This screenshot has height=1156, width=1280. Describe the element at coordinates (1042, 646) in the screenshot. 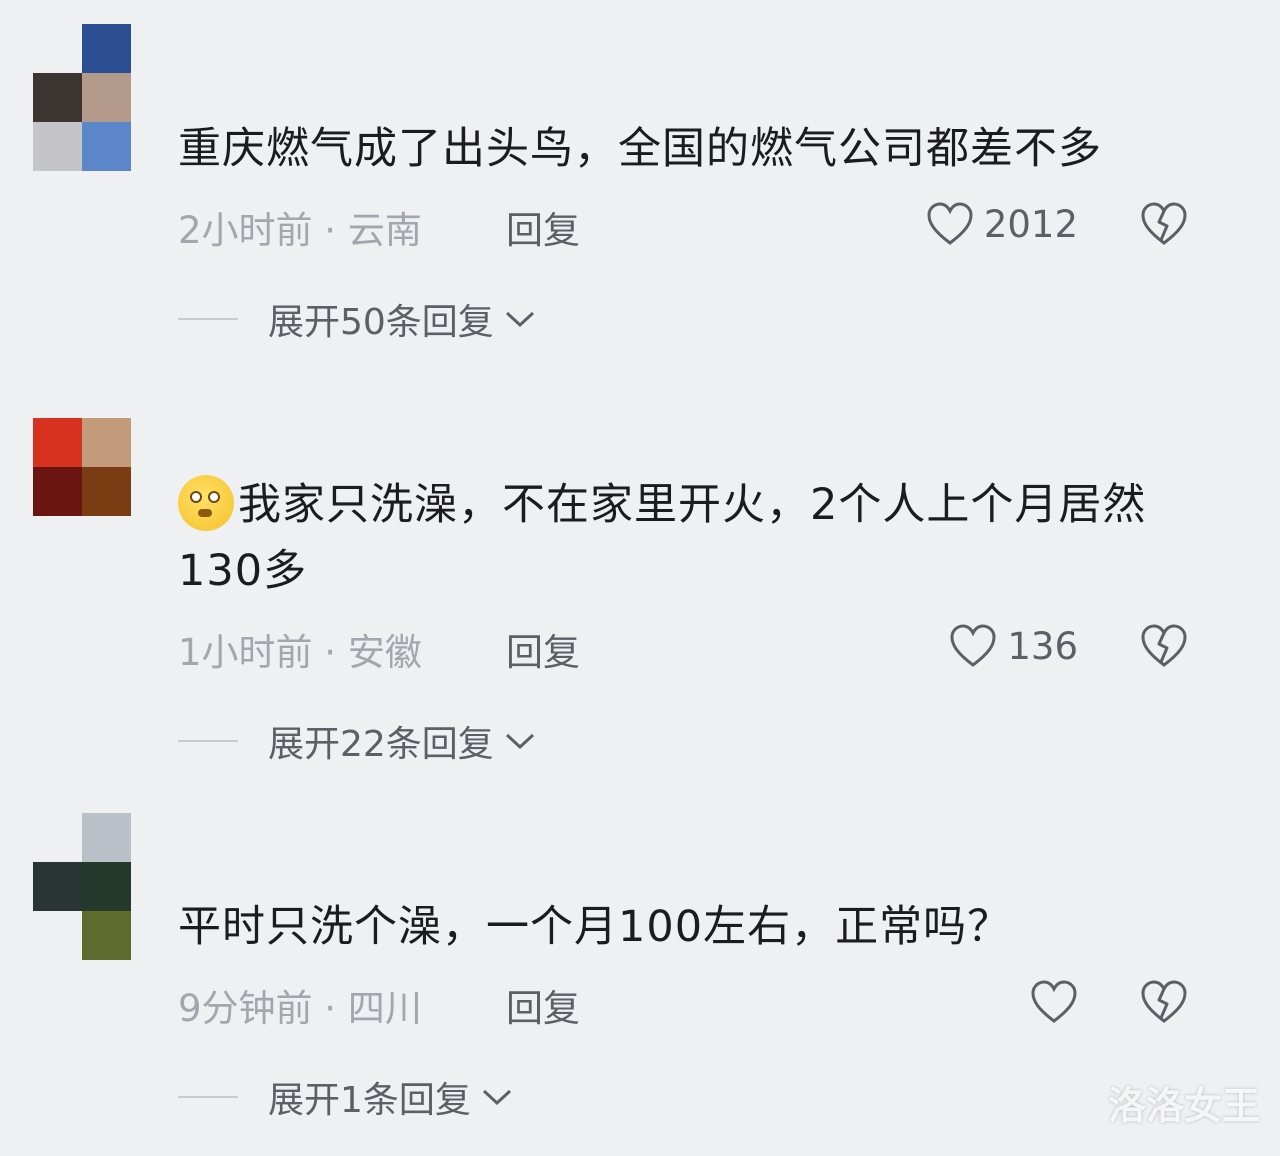

I see `like-count: 136` at that location.